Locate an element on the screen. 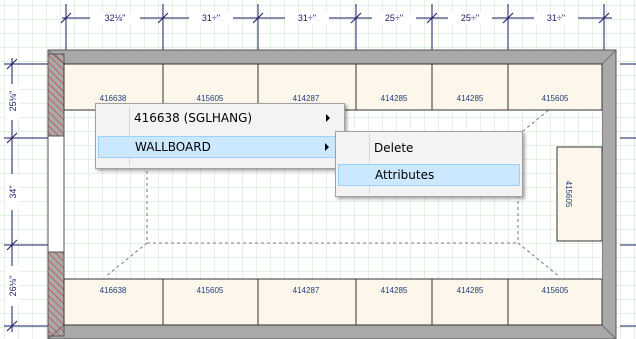 The height and width of the screenshot is (339, 636). menu-item-sglhang: 416638 (SGLHANG) is located at coordinates (220, 118).